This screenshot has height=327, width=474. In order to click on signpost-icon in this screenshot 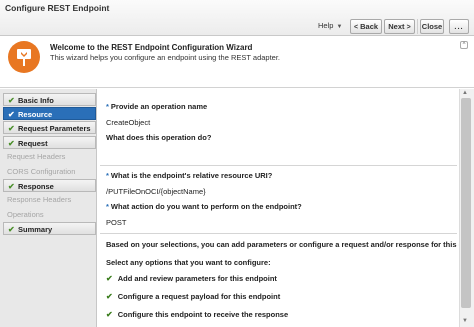, I will do `click(24, 57)`.